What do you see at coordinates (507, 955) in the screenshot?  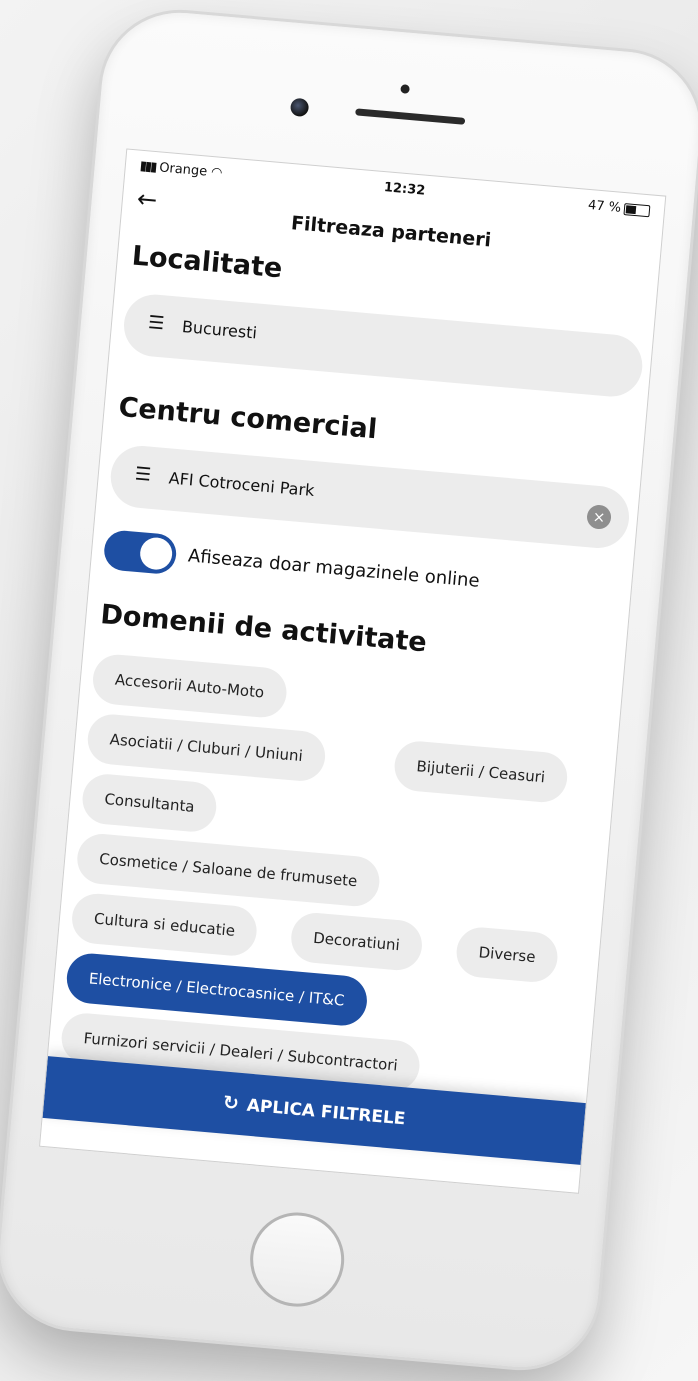 I see `chip-diverse: Diverse` at bounding box center [507, 955].